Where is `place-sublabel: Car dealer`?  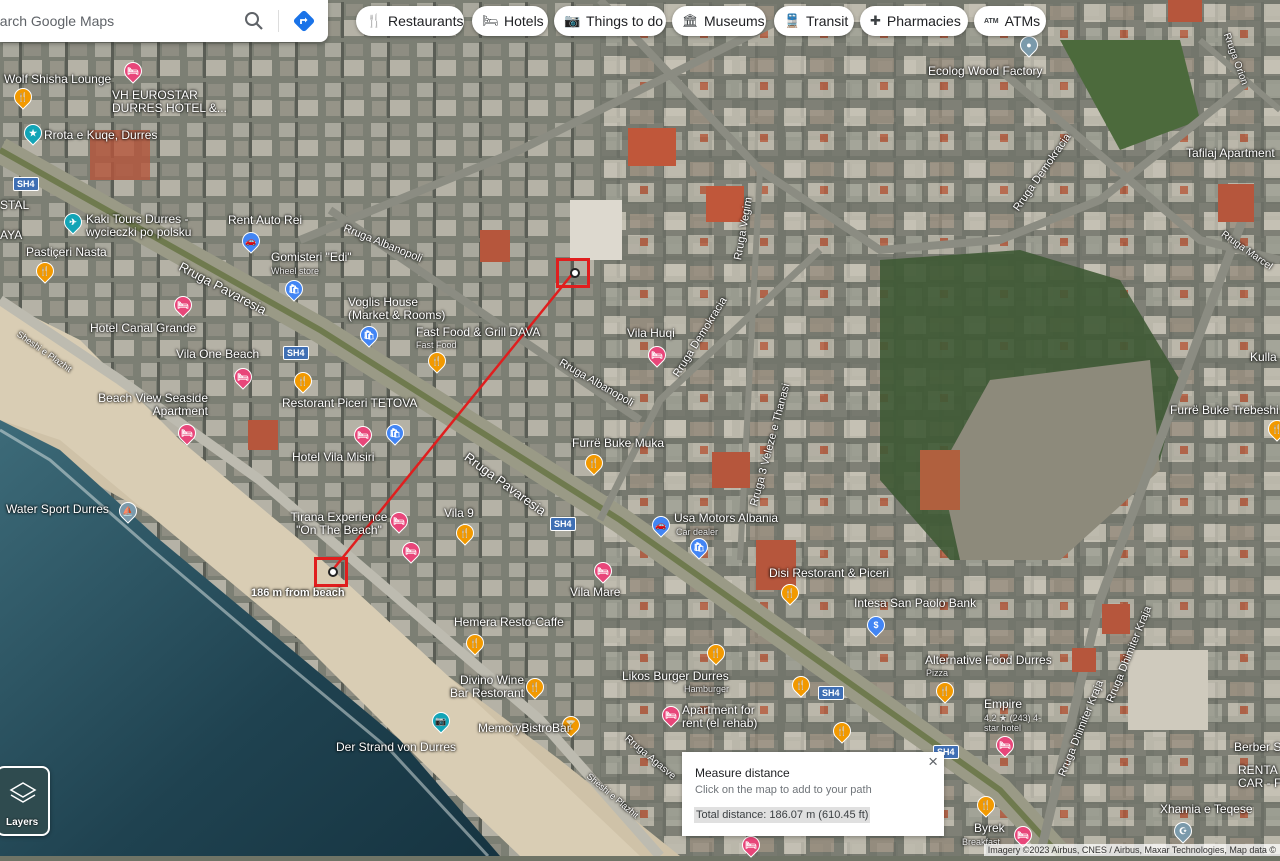
place-sublabel: Car dealer is located at coordinates (697, 532).